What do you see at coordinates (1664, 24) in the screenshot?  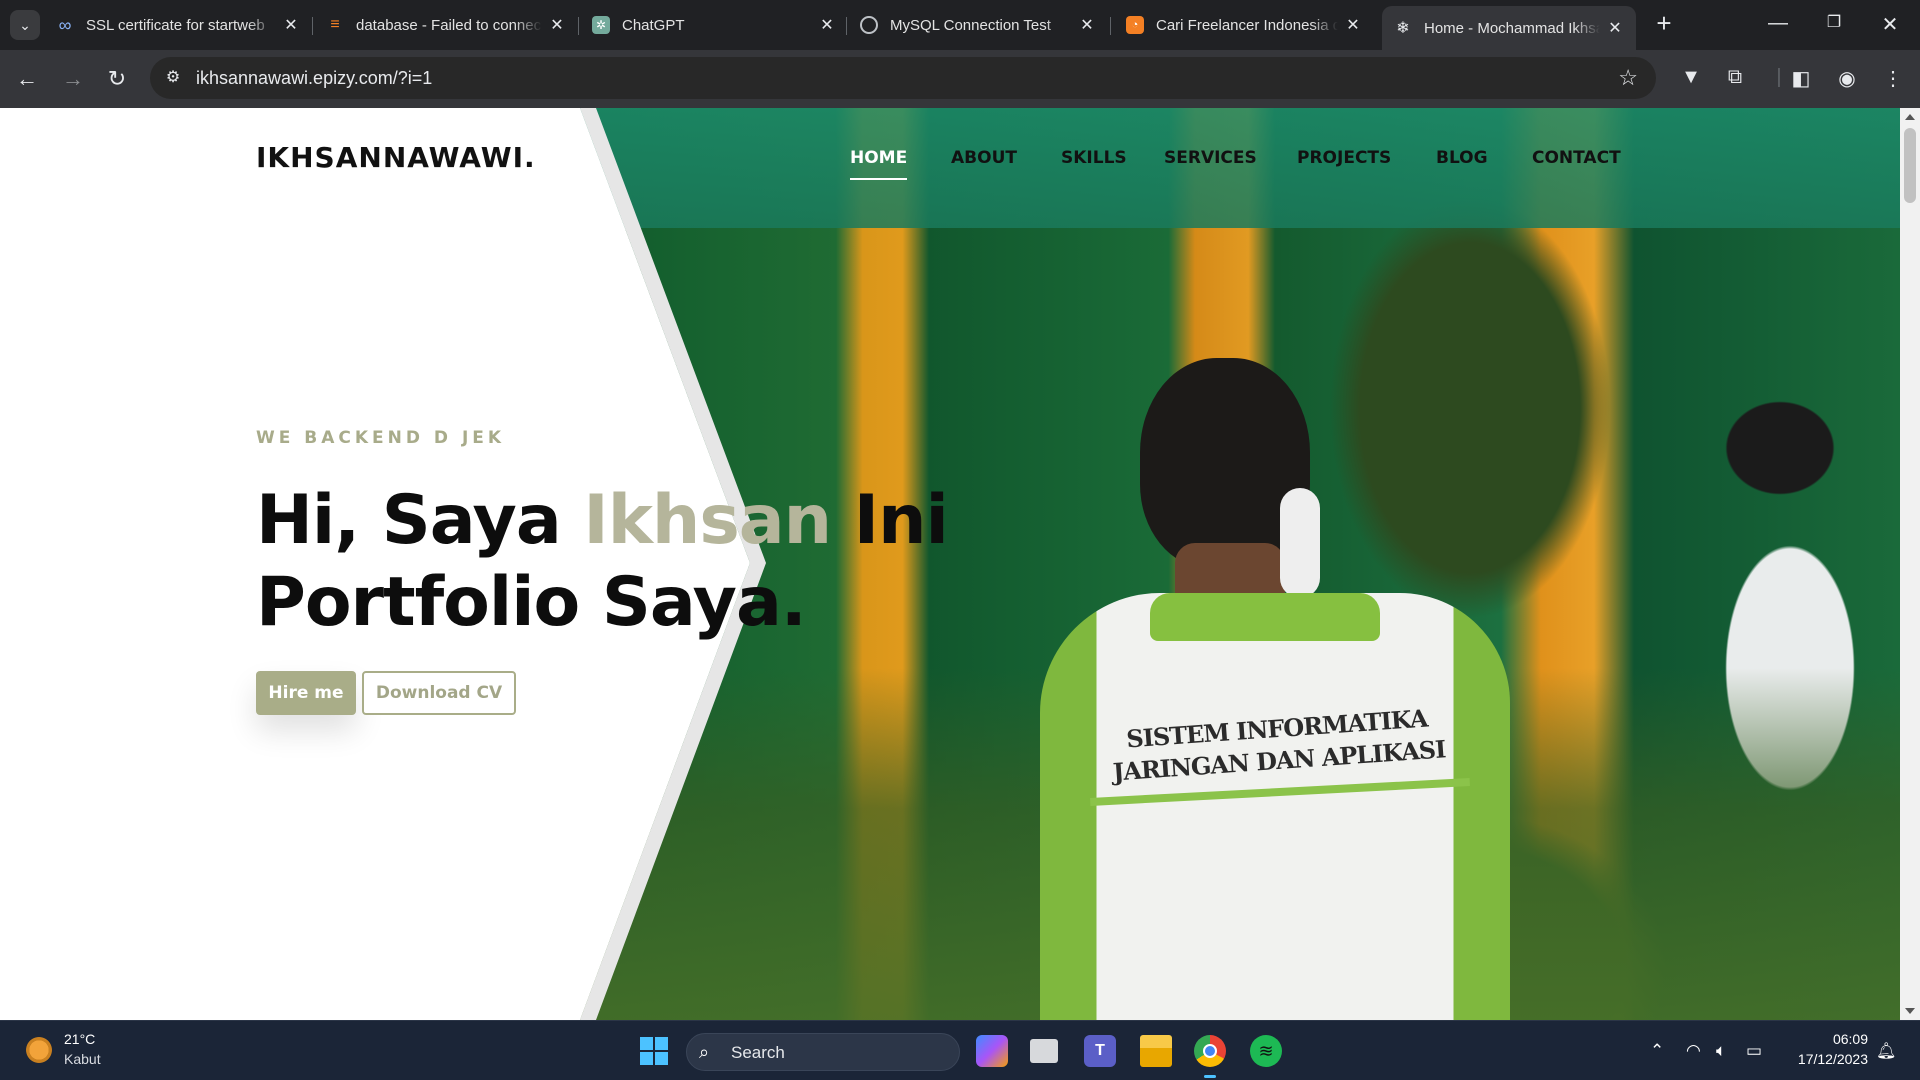 I see `new-tab-button: +` at bounding box center [1664, 24].